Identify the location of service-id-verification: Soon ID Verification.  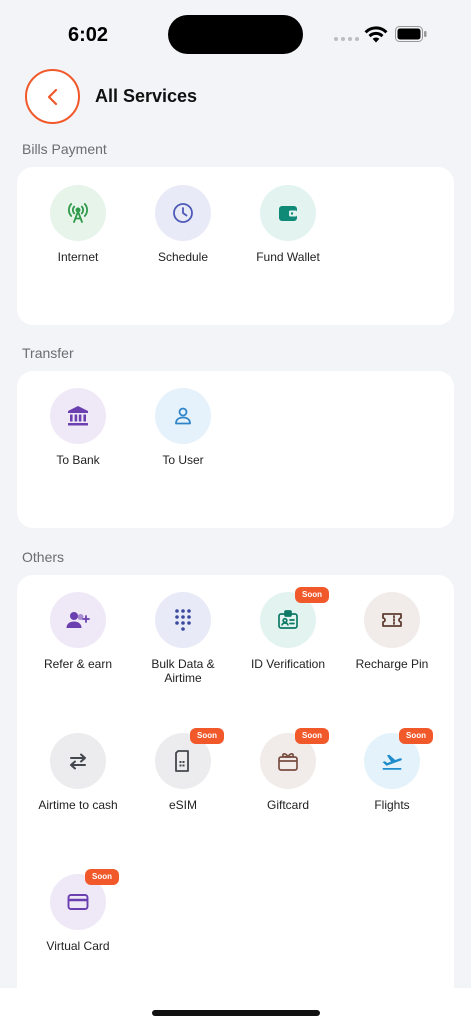
(288, 629).